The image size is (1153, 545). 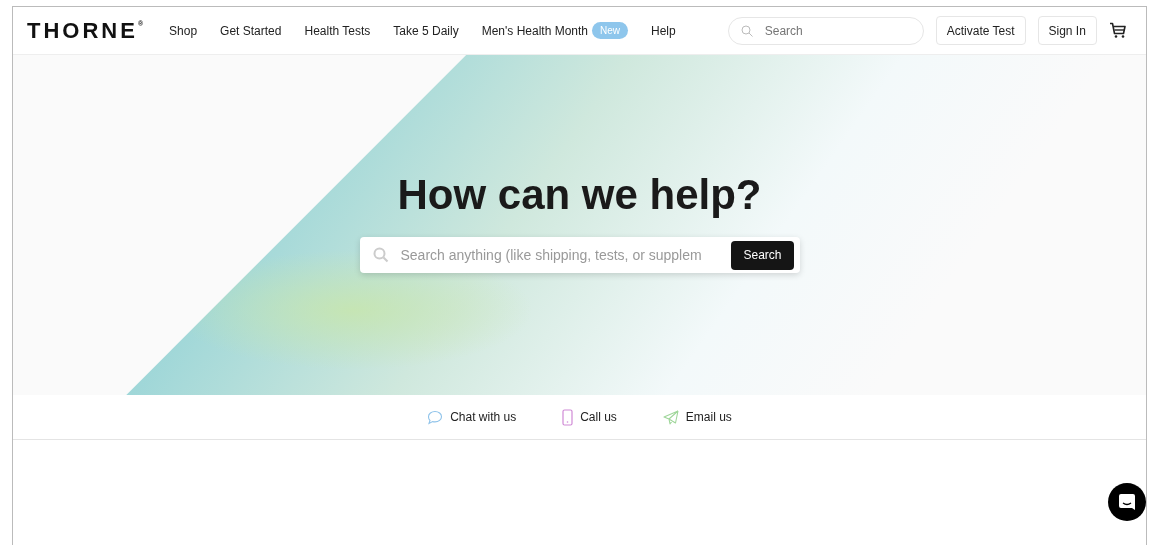 I want to click on search-button: Search, so click(x=762, y=255).